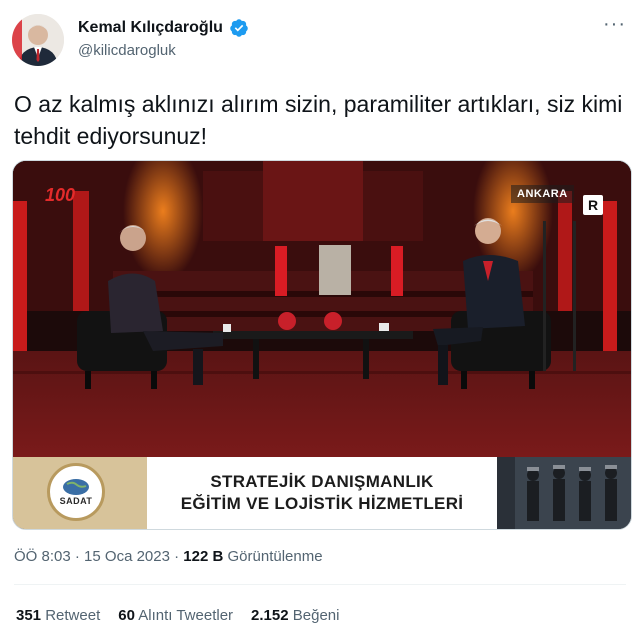 Image resolution: width=640 pixels, height=634 pixels. What do you see at coordinates (614, 24) in the screenshot?
I see `more-options-icon: ···` at bounding box center [614, 24].